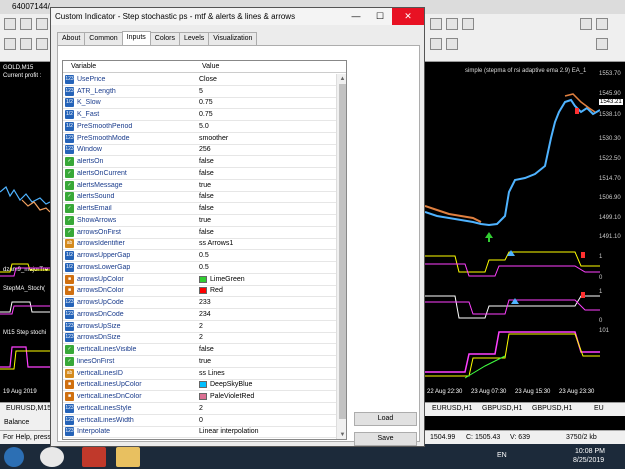  What do you see at coordinates (203, 126) in the screenshot?
I see `input-value: 5.0` at bounding box center [203, 126].